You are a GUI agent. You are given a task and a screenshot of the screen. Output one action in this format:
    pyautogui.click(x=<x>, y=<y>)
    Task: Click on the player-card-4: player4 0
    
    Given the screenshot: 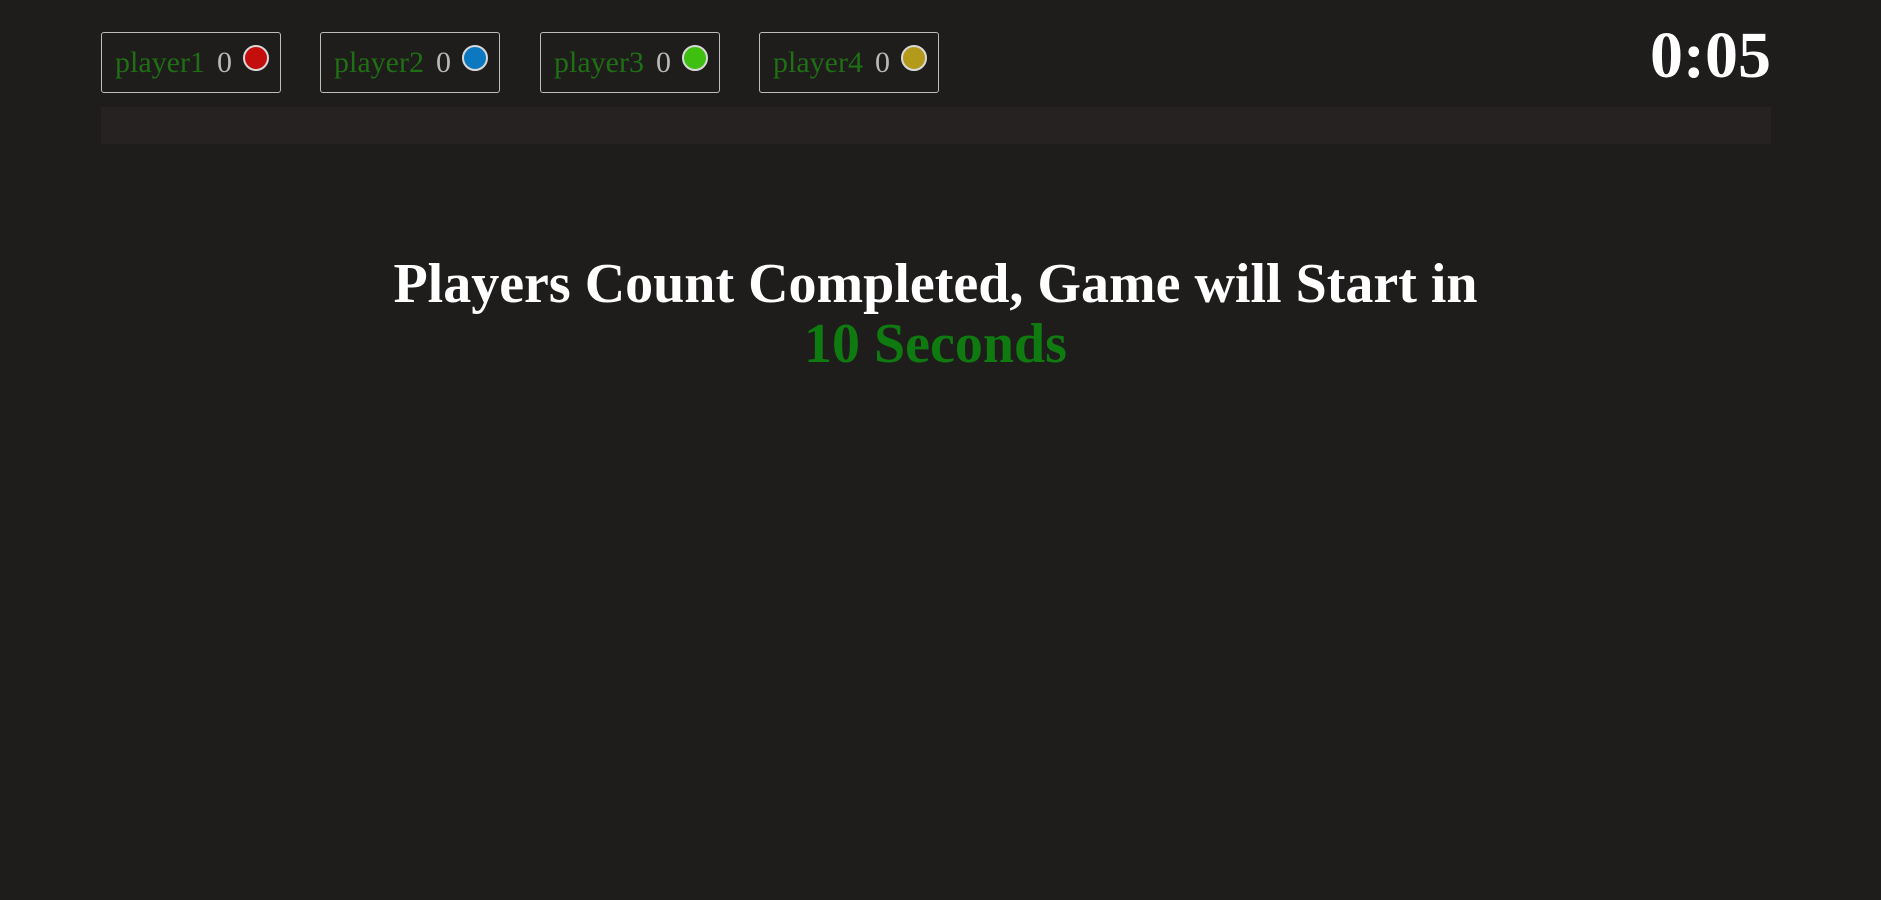 What is the action you would take?
    pyautogui.click(x=849, y=62)
    